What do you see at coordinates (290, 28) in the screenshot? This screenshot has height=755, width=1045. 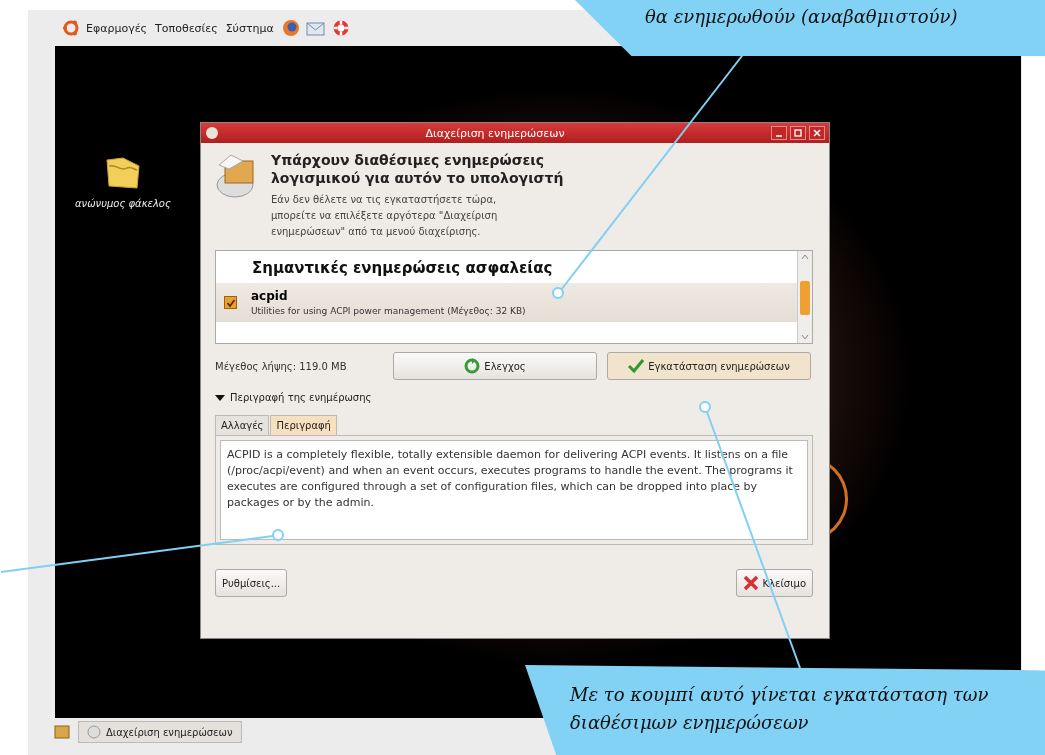 I see `globe-icon` at bounding box center [290, 28].